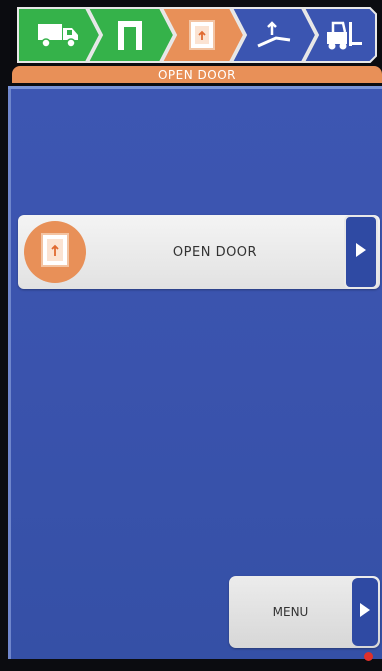 Image resolution: width=382 pixels, height=671 pixels. Describe the element at coordinates (215, 252) in the screenshot. I see `open-door-label: OPEN DOOR` at that location.